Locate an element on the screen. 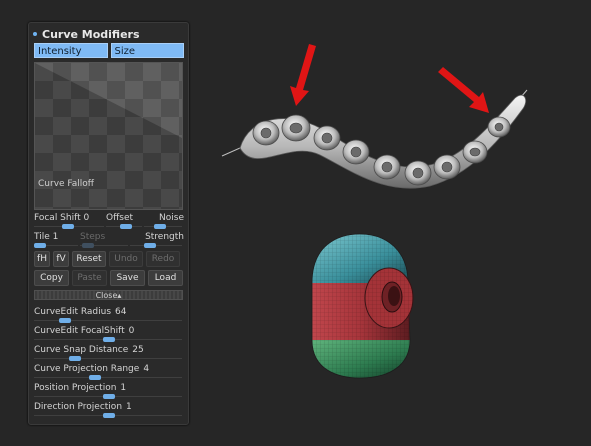 This screenshot has width=591, height=446. curve-snap-distance-value: 25 is located at coordinates (138, 350).